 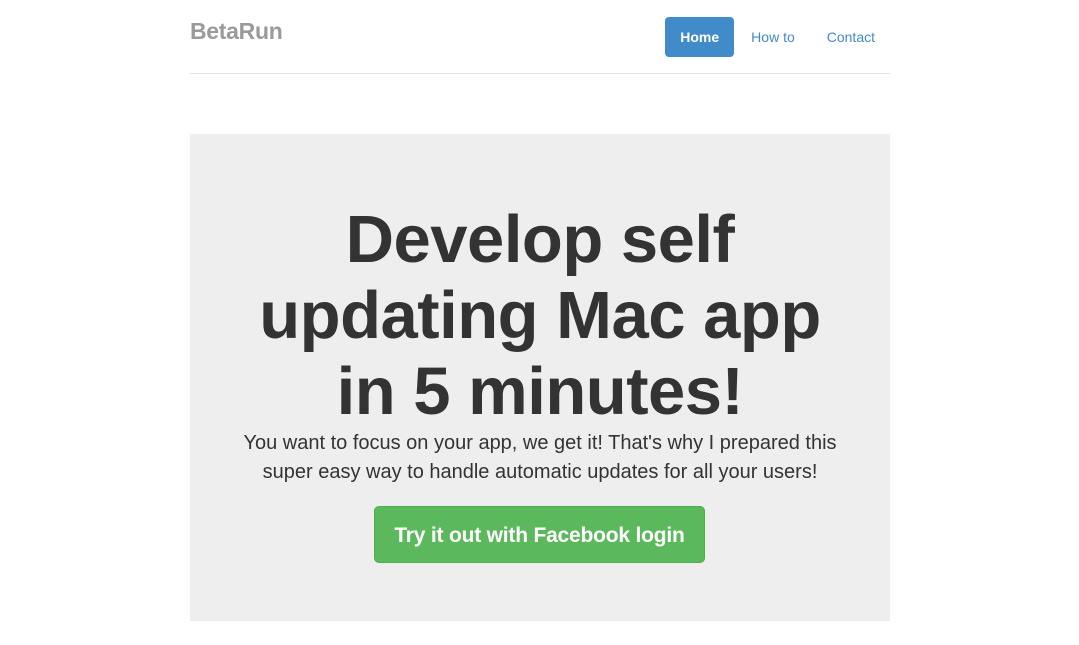 I want to click on brand-logo: BetaRun, so click(x=236, y=31).